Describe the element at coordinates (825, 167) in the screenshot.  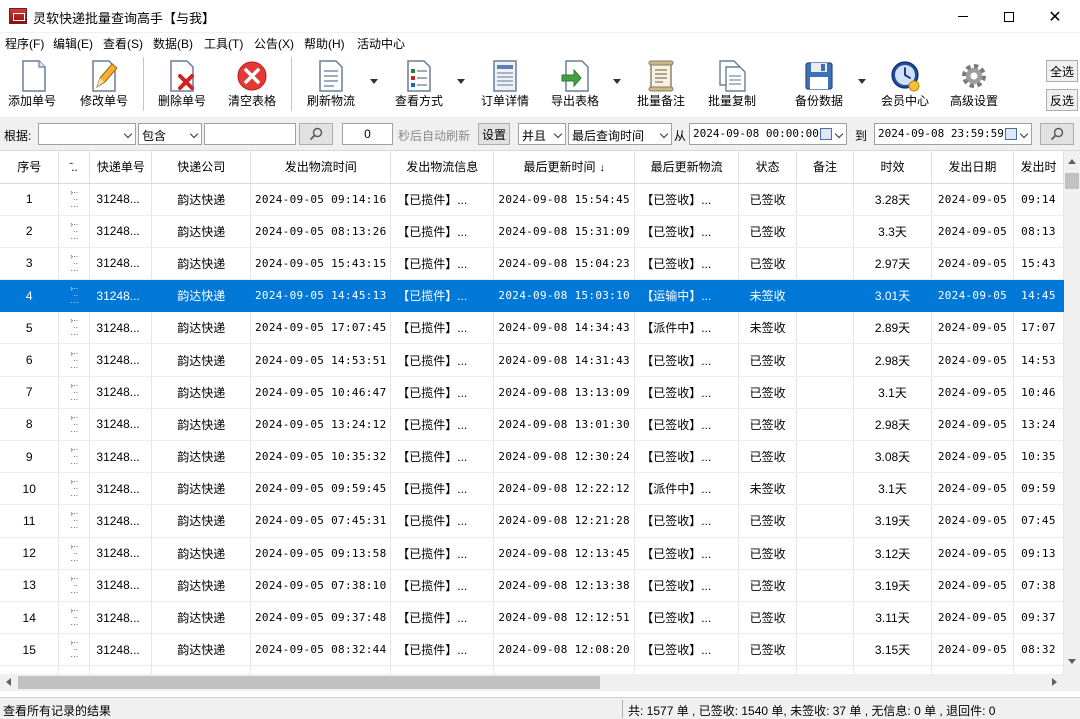
I see `column-header-note: 备注` at that location.